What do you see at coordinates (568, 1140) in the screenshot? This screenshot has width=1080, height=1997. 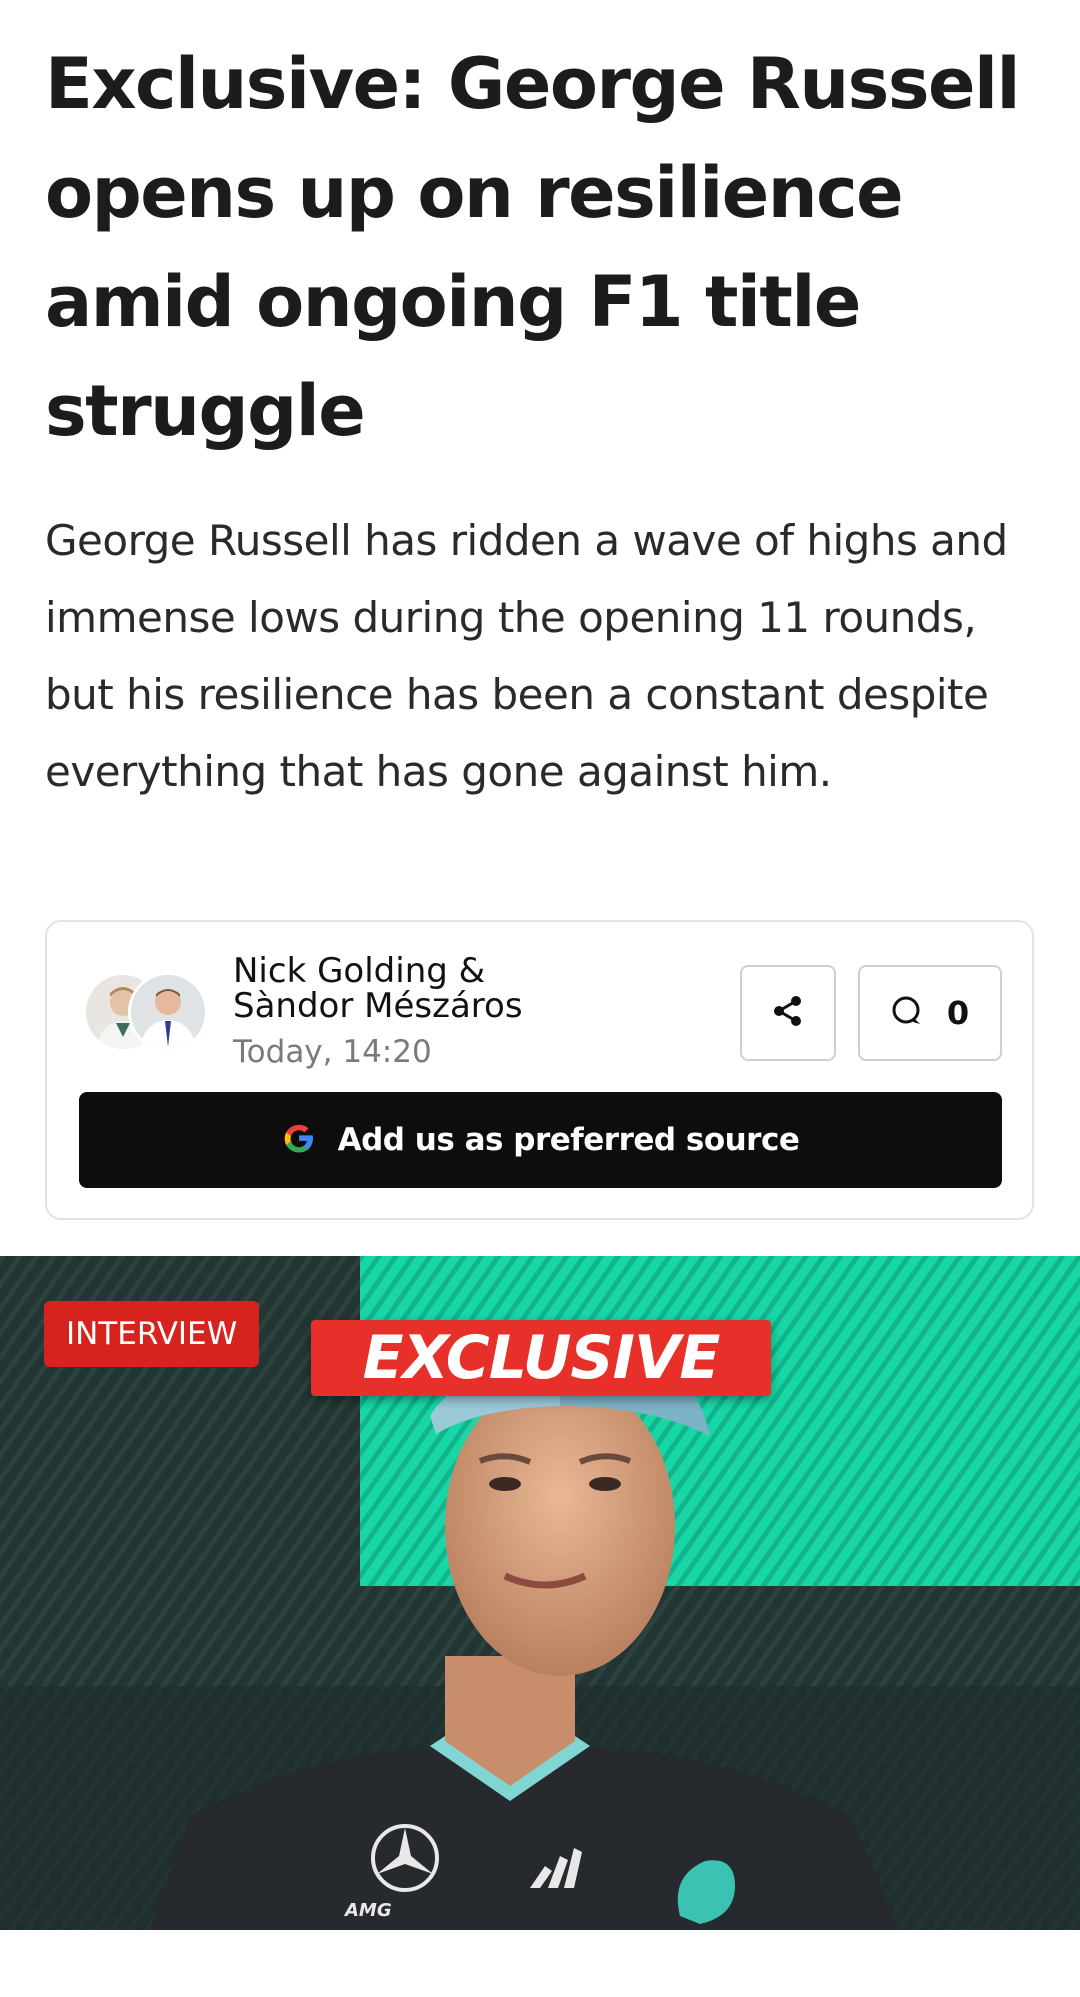 I see `add-preferred-source-label: Add us as preferred source` at bounding box center [568, 1140].